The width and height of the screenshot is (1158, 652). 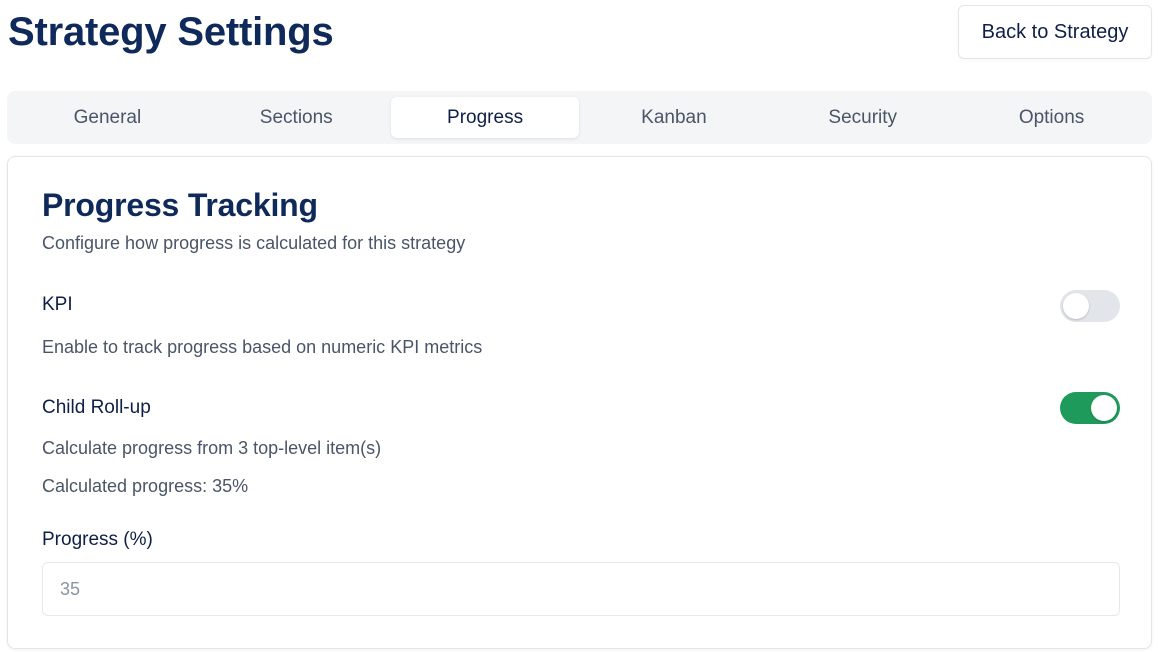 I want to click on child-rollup-toggle, so click(x=1090, y=408).